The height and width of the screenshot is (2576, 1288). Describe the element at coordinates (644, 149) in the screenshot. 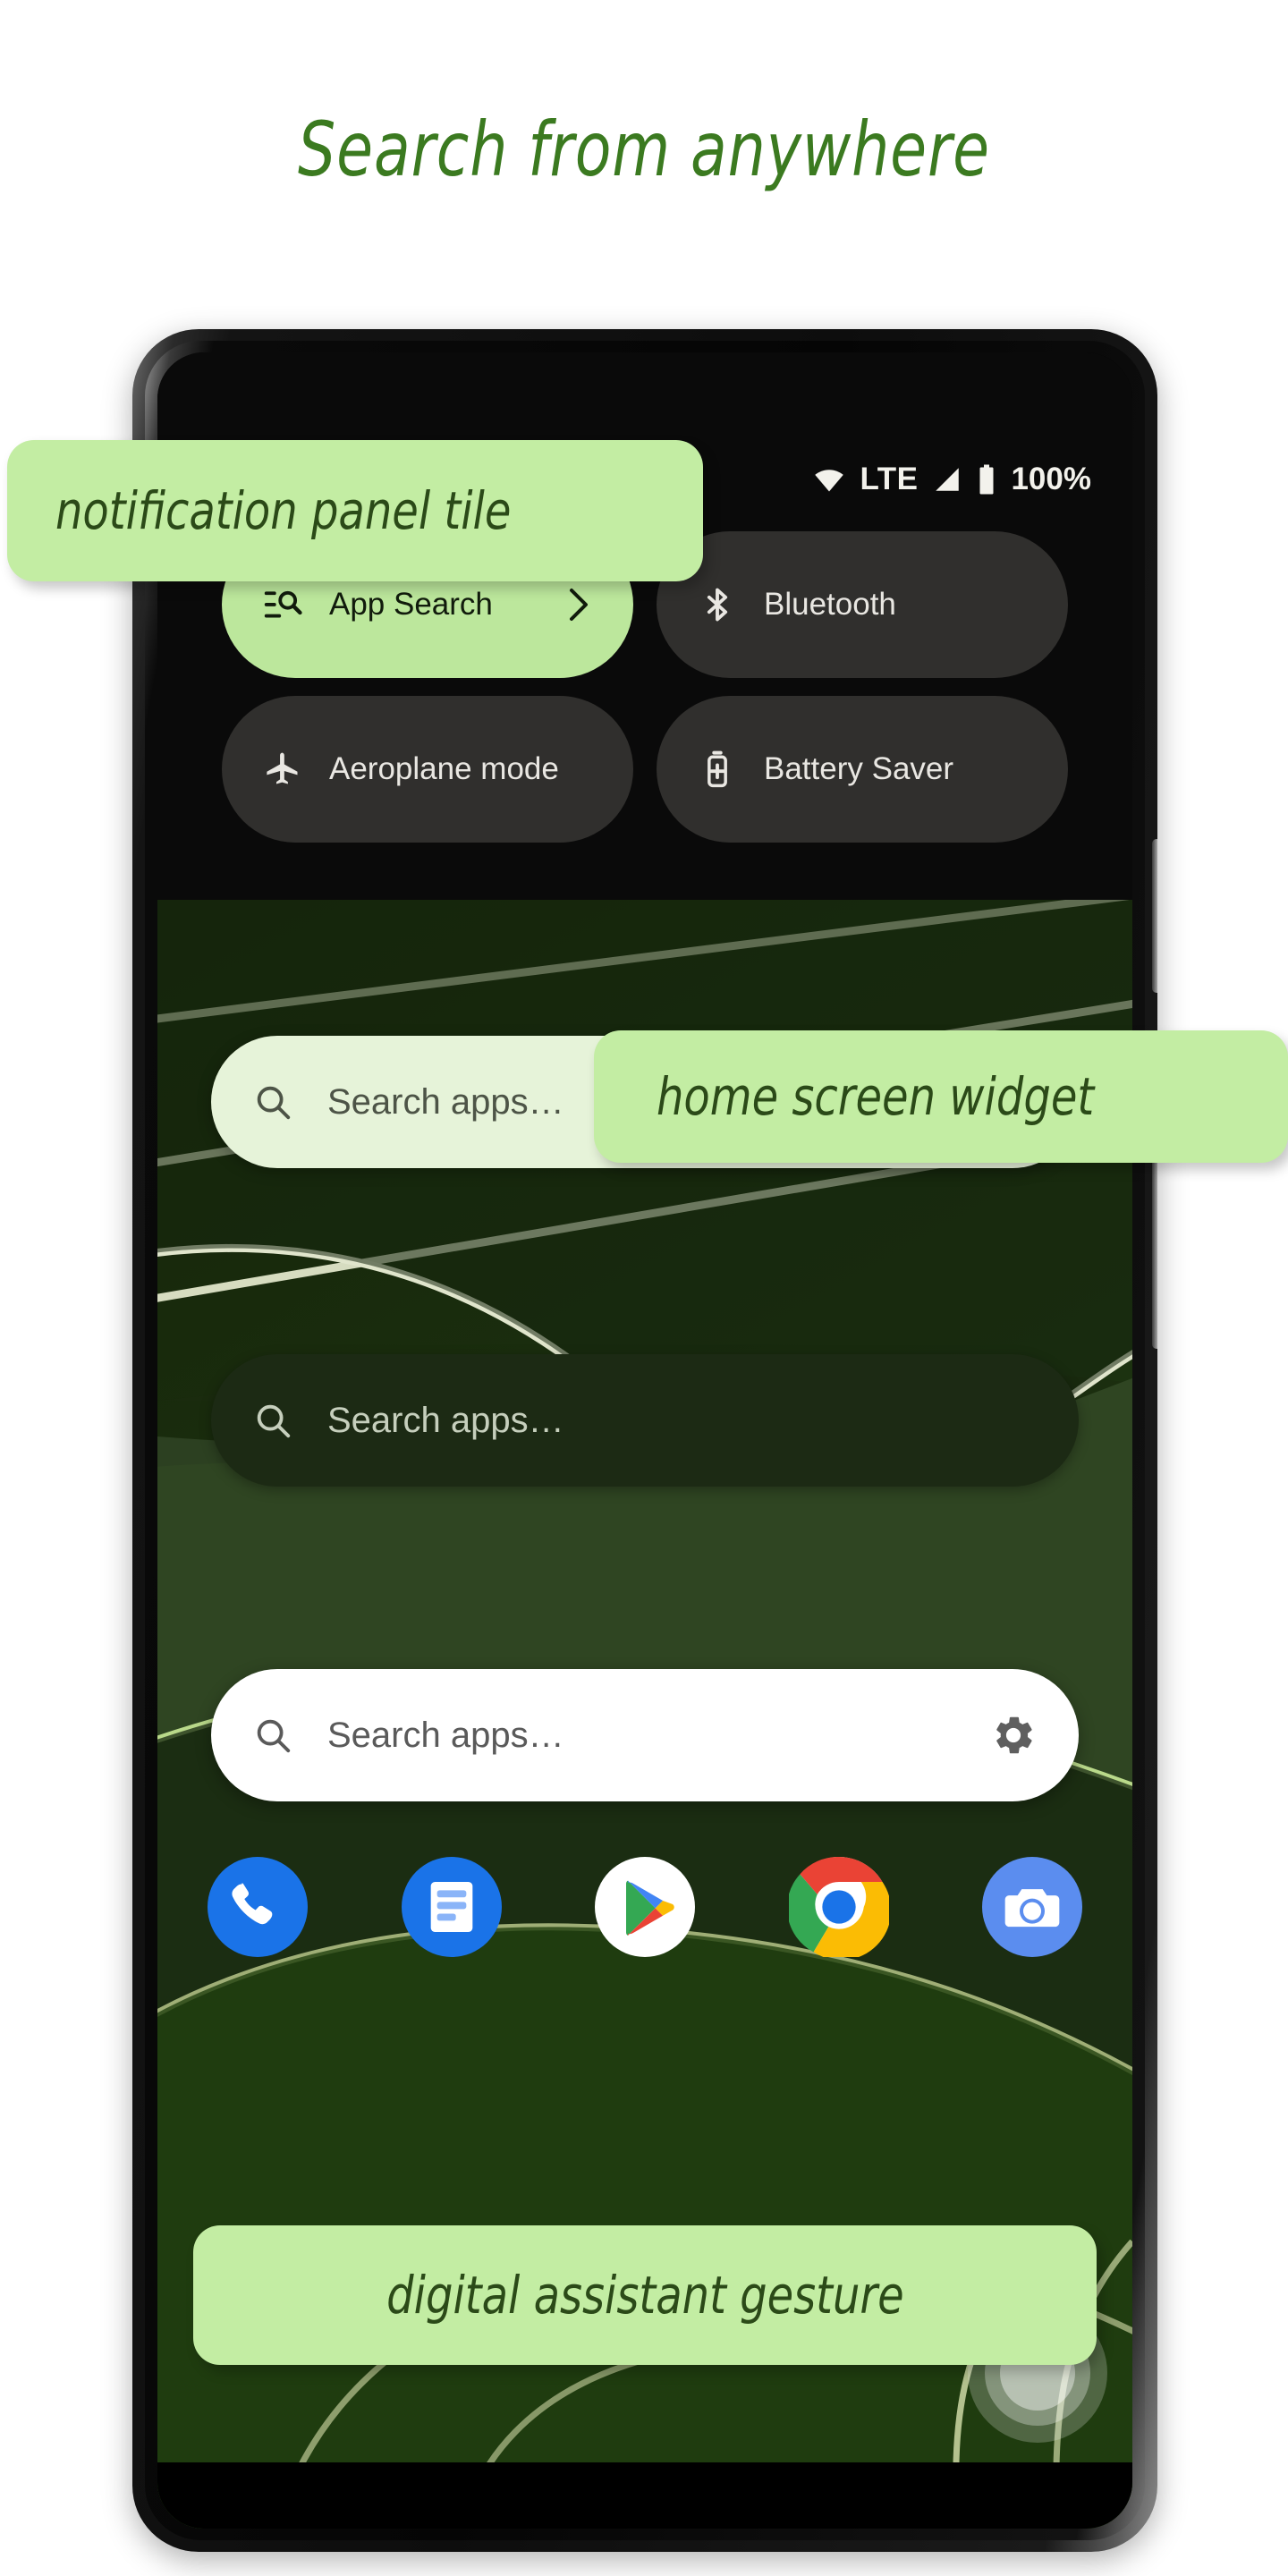

I see `page-title: Search from anywhere` at that location.